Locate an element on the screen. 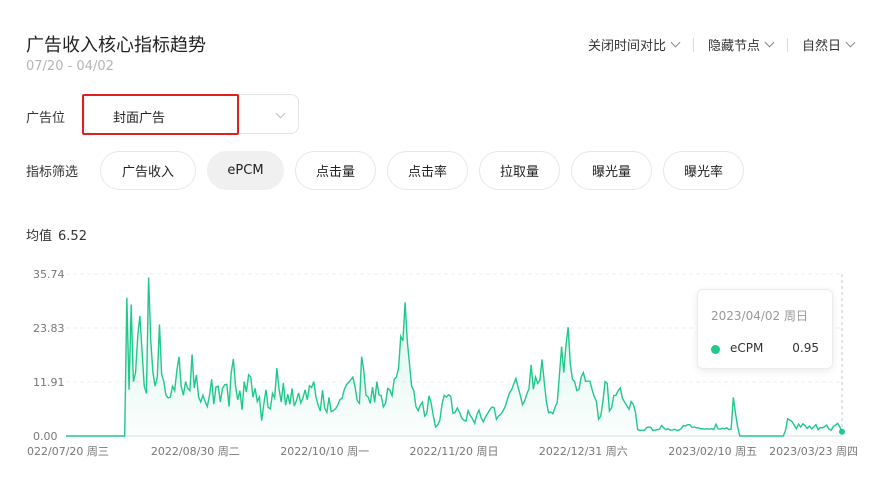 Image resolution: width=880 pixels, height=491 pixels. date-range: 07/20 - 04/02 is located at coordinates (70, 66).